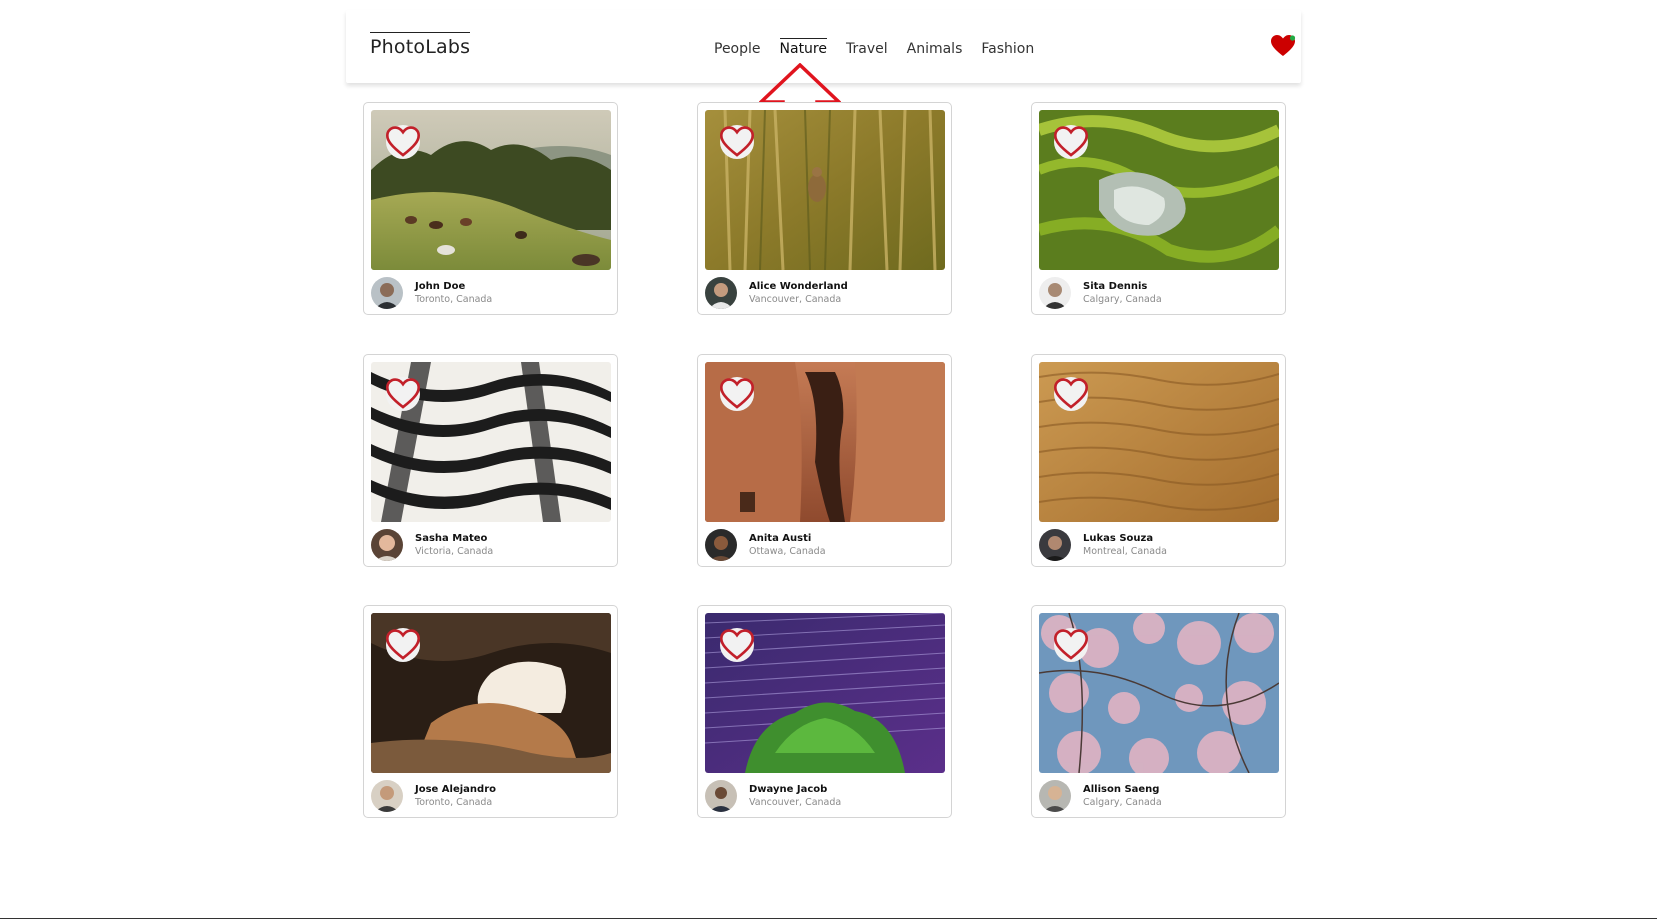 This screenshot has height=919, width=1657. I want to click on photo-details: Lukas Souza Montreal, Canada, so click(1159, 545).